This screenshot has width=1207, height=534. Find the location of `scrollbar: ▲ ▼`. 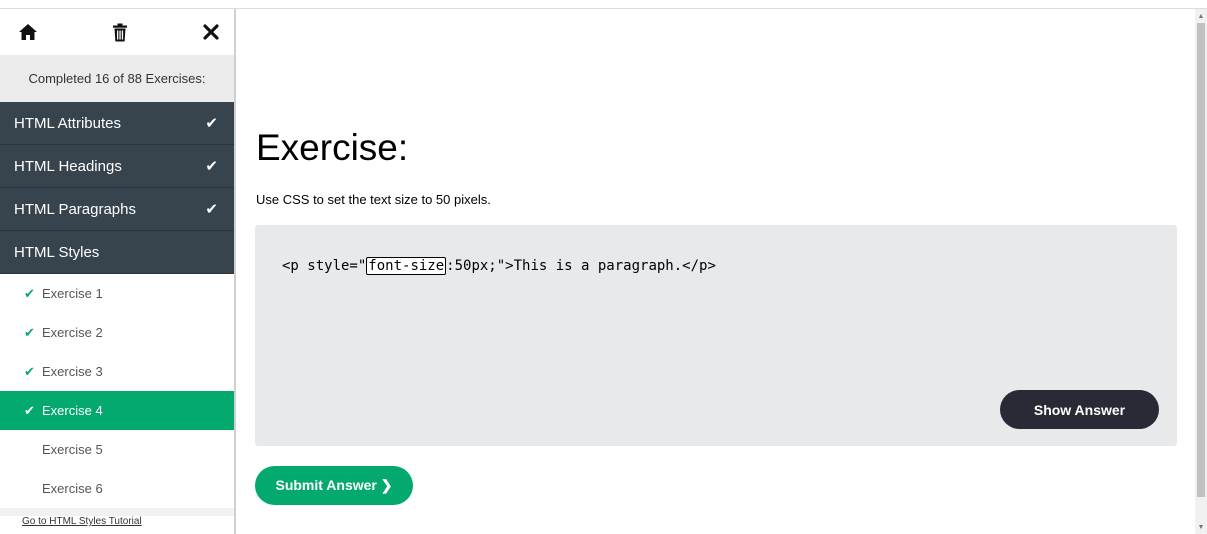

scrollbar: ▲ ▼ is located at coordinates (1201, 271).